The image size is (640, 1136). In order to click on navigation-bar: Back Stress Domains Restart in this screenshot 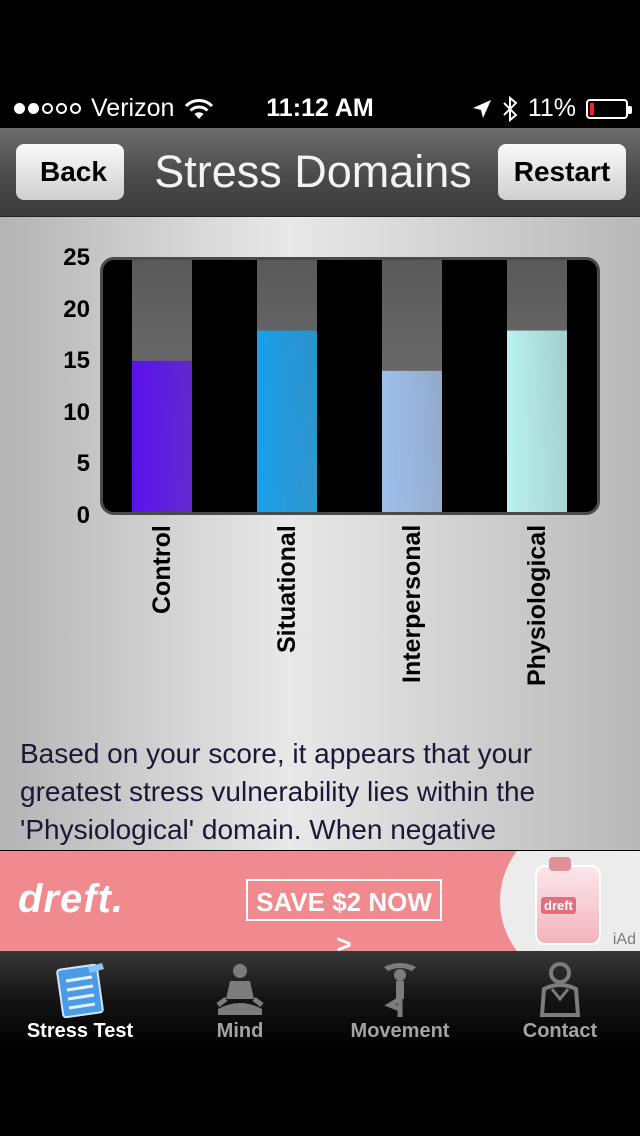, I will do `click(320, 172)`.